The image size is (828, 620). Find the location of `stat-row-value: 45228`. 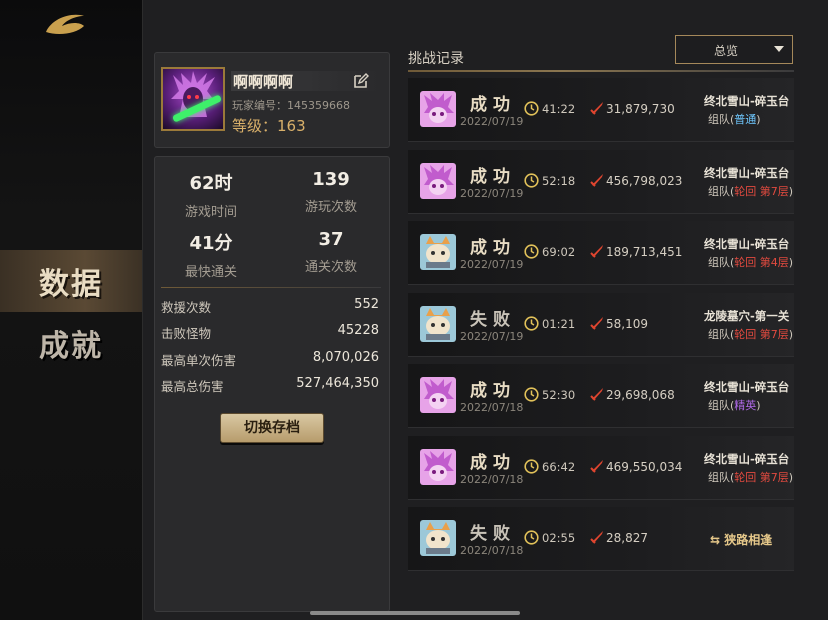

stat-row-value: 45228 is located at coordinates (358, 330).